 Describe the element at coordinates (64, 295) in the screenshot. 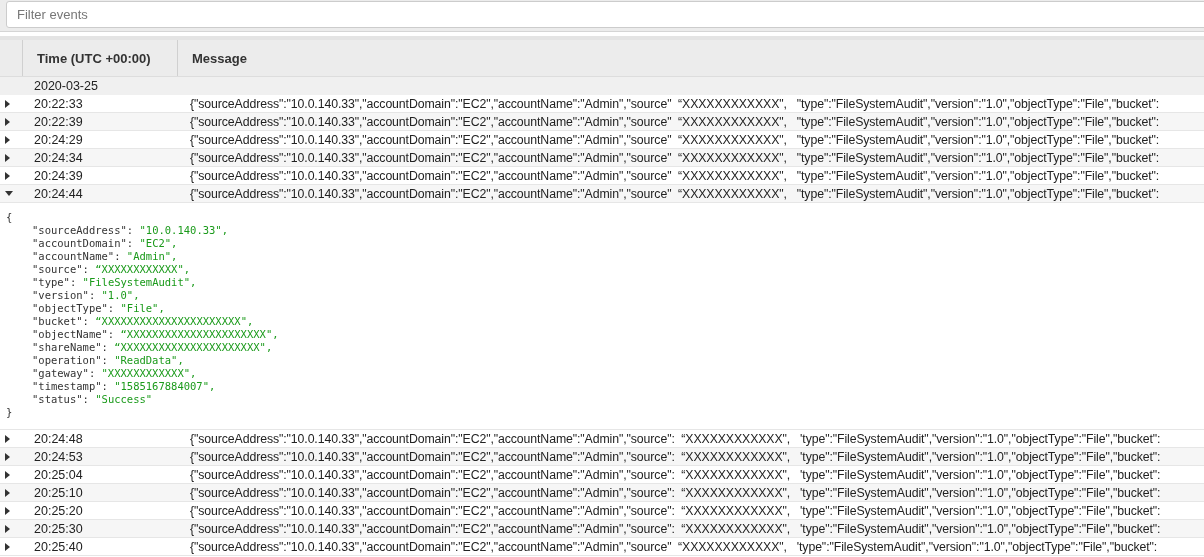

I see `json-key: "version":` at that location.